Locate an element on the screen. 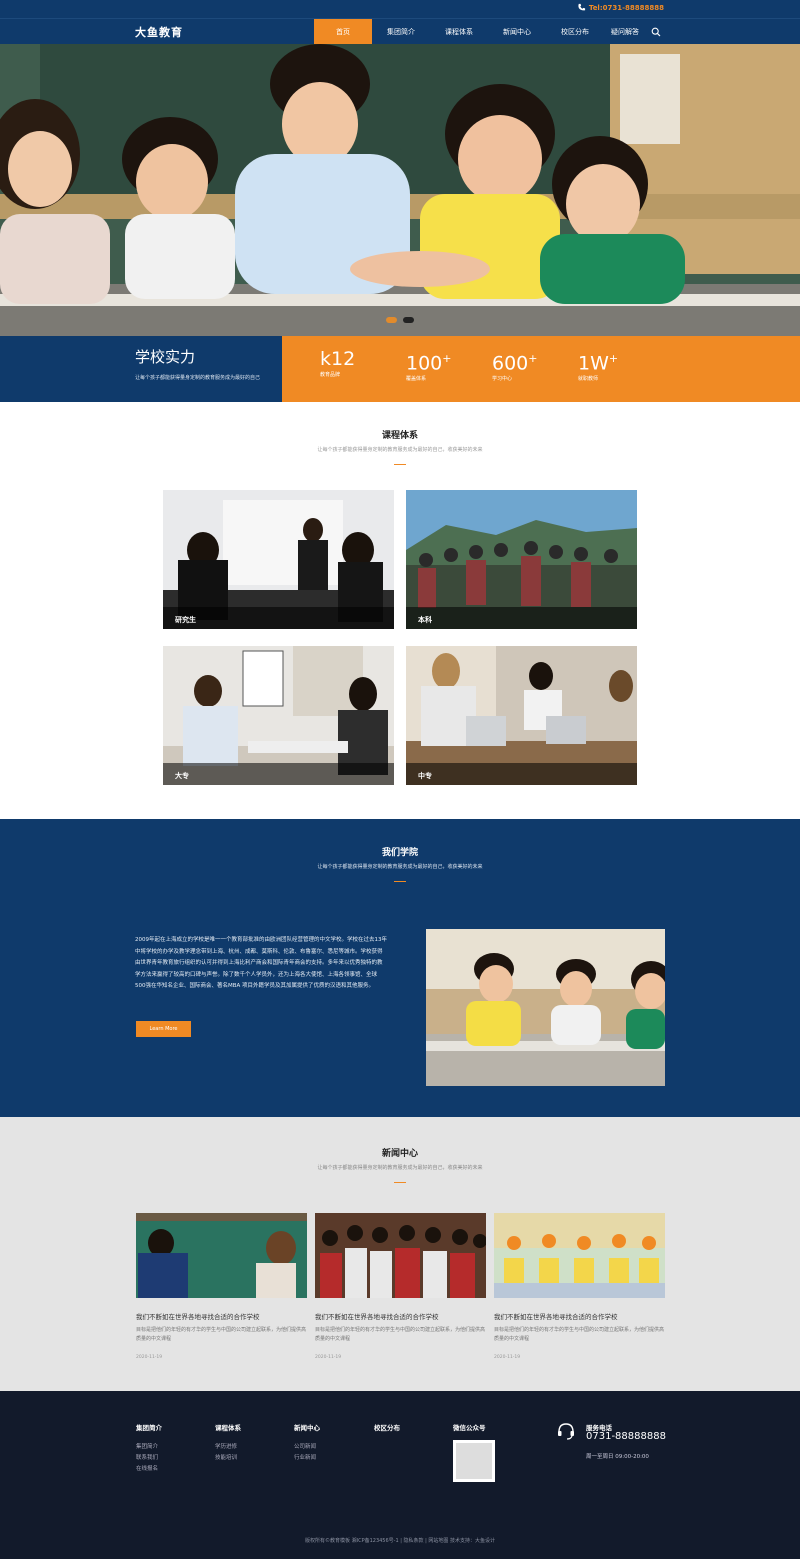  courses-divider is located at coordinates (400, 464).